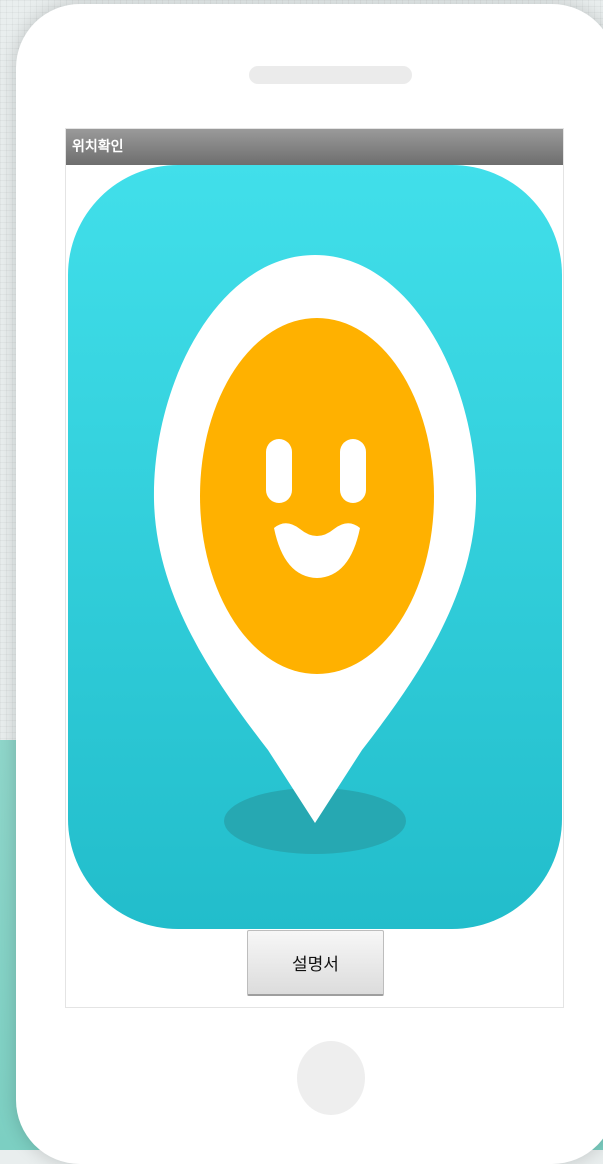 This screenshot has height=1164, width=603. Describe the element at coordinates (330, 75) in the screenshot. I see `phone-speaker` at that location.